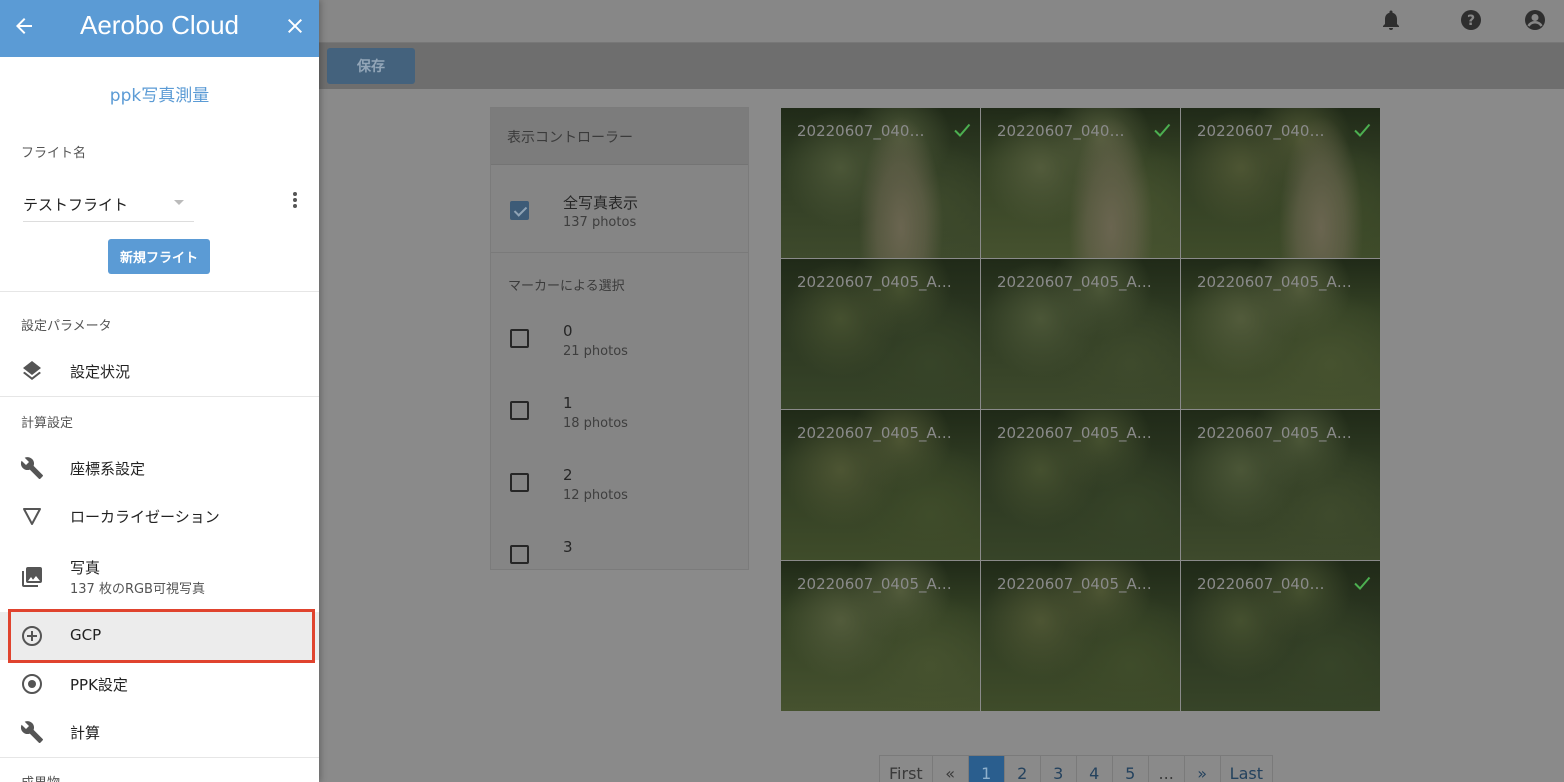 This screenshot has height=782, width=1564. I want to click on photo-library-icon, so click(32, 577).